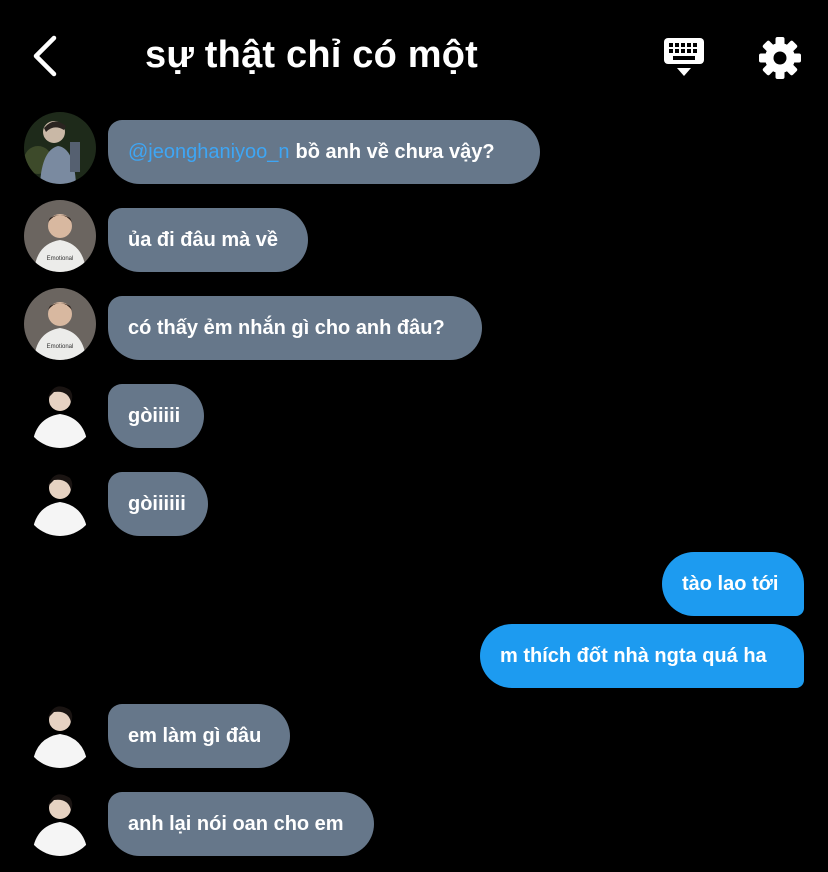 The height and width of the screenshot is (872, 828). I want to click on message-text: gòiiiiii, so click(157, 503).